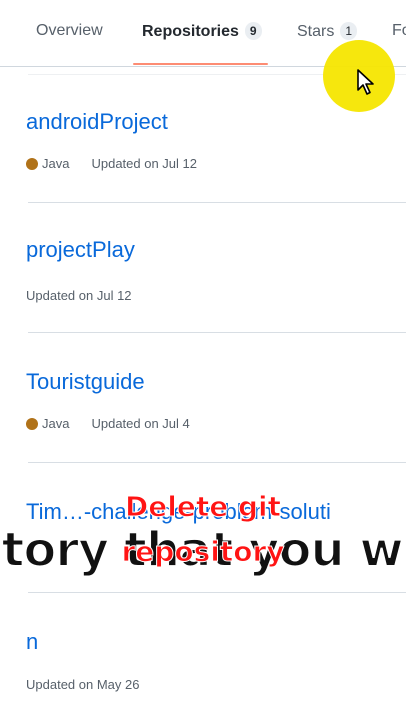  Describe the element at coordinates (200, 64) in the screenshot. I see `active-tab-underline` at that location.